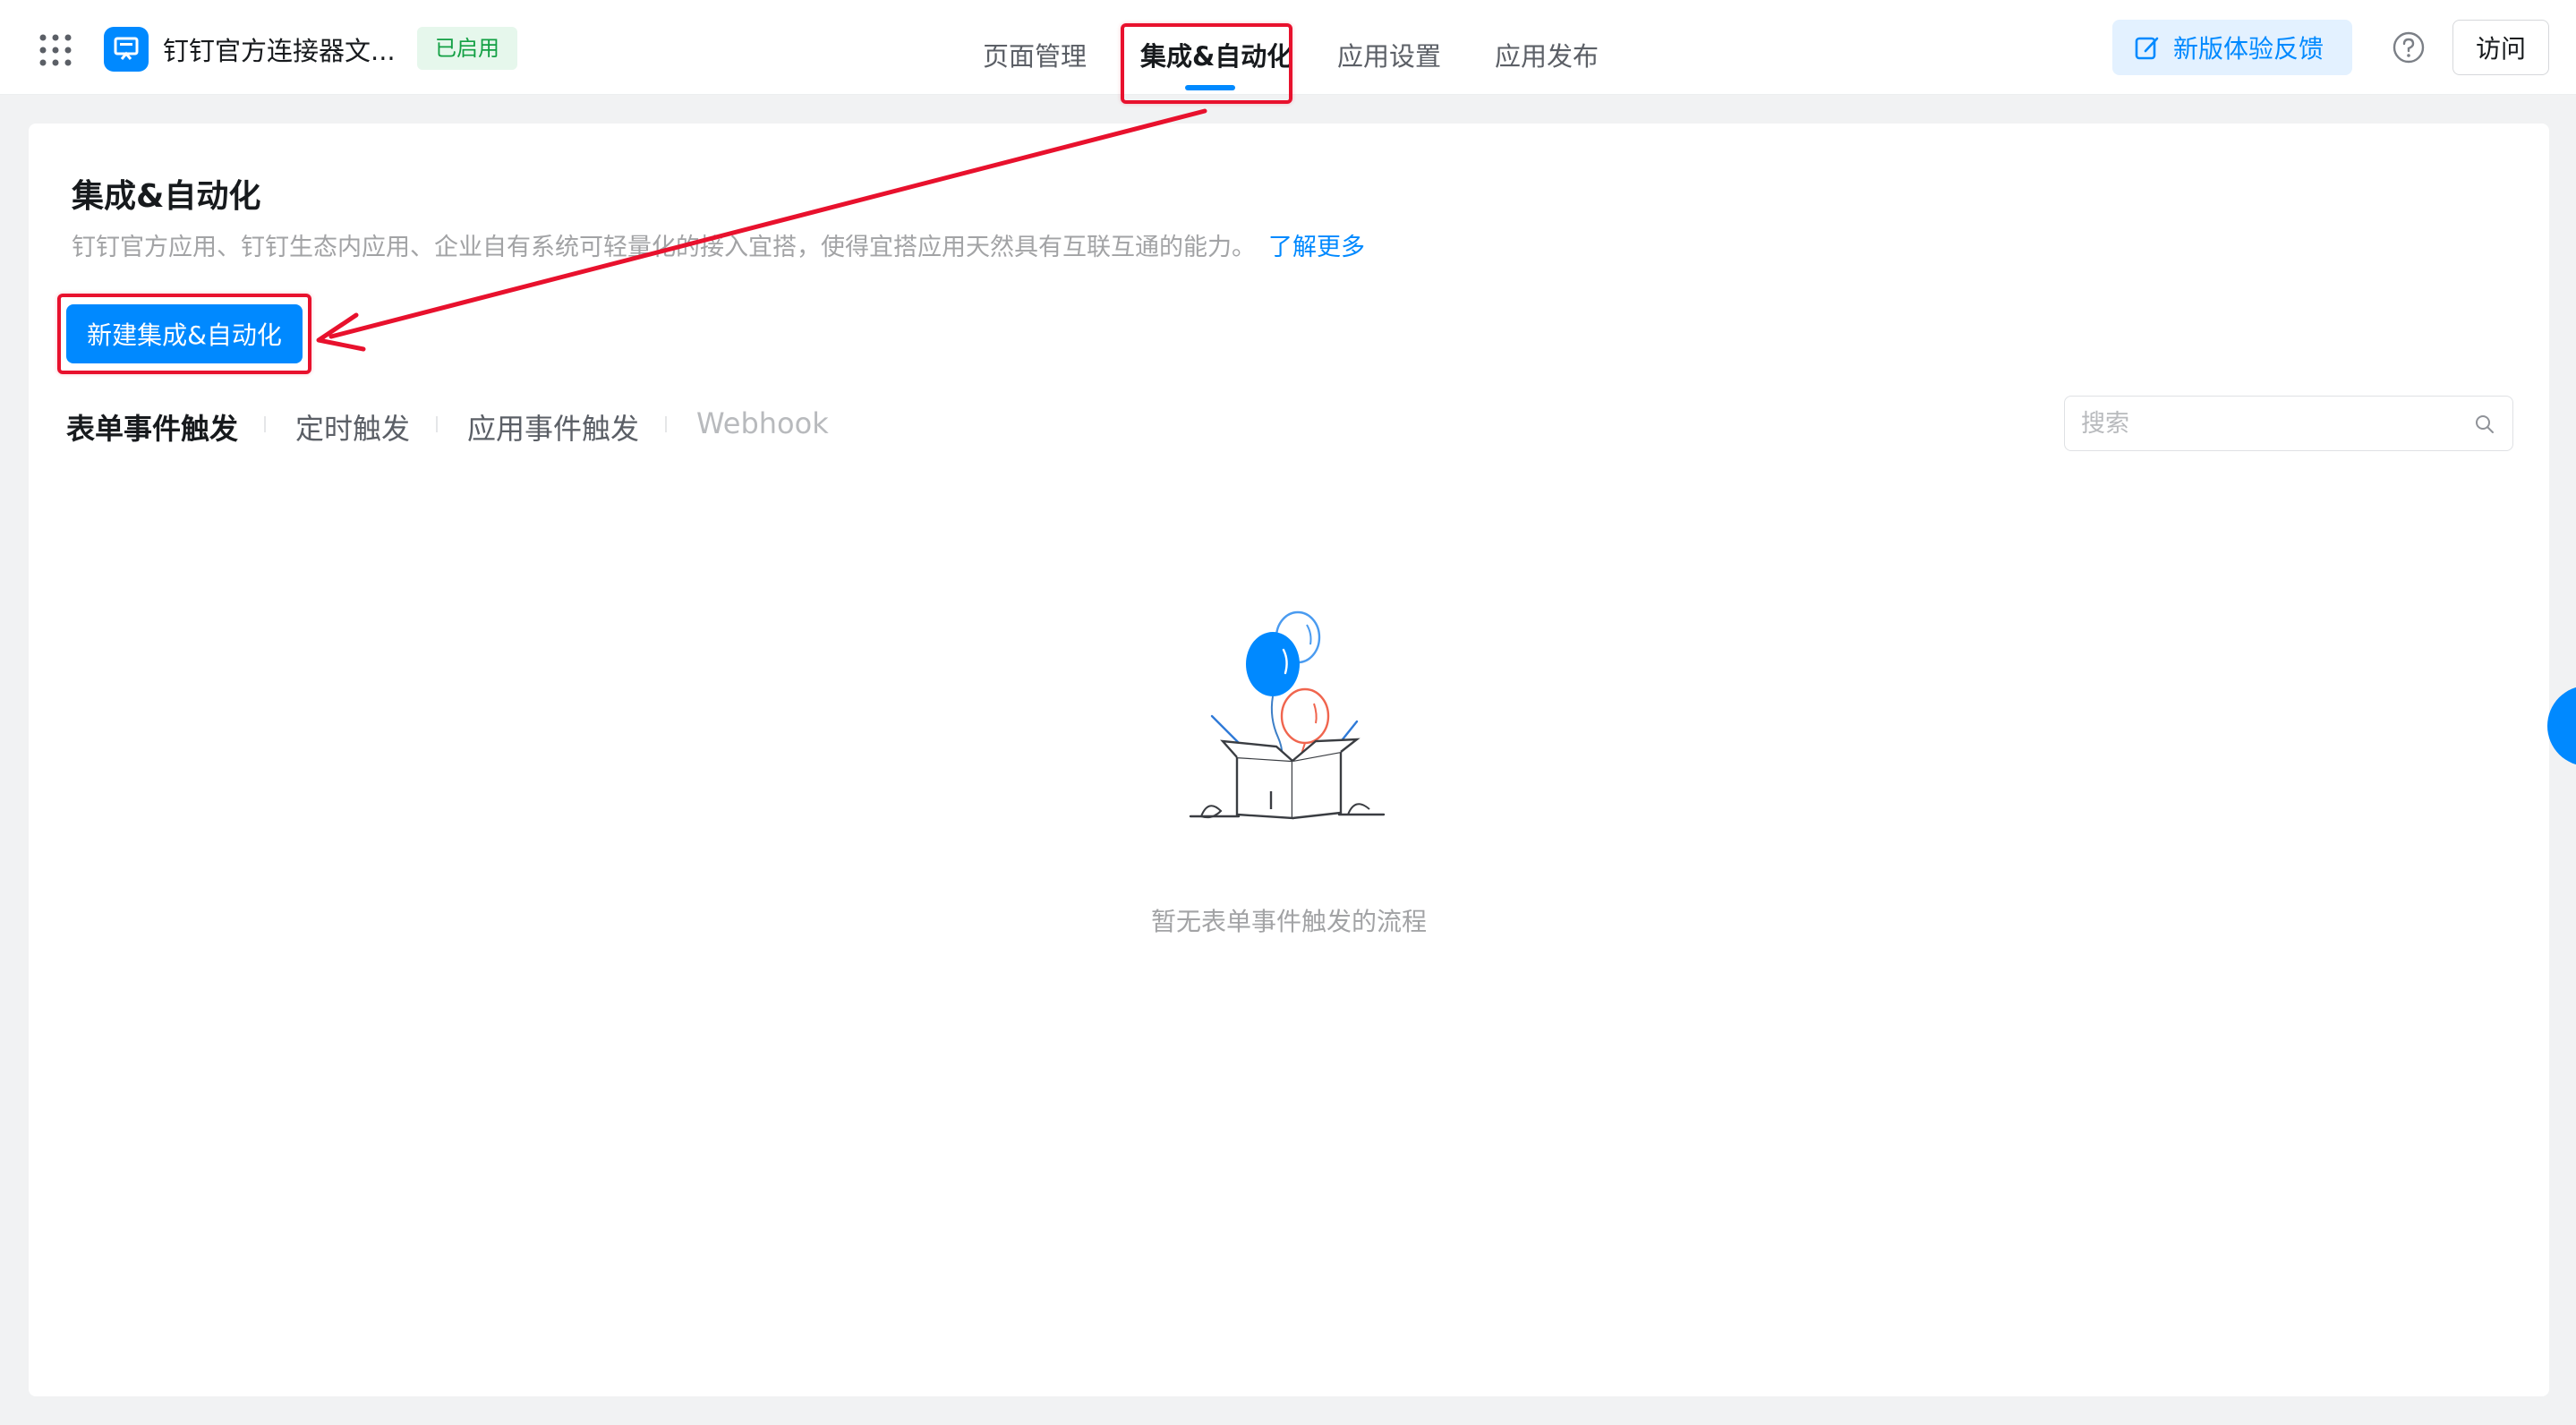 The width and height of the screenshot is (2576, 1425). Describe the element at coordinates (2147, 48) in the screenshot. I see `edit-icon` at that location.